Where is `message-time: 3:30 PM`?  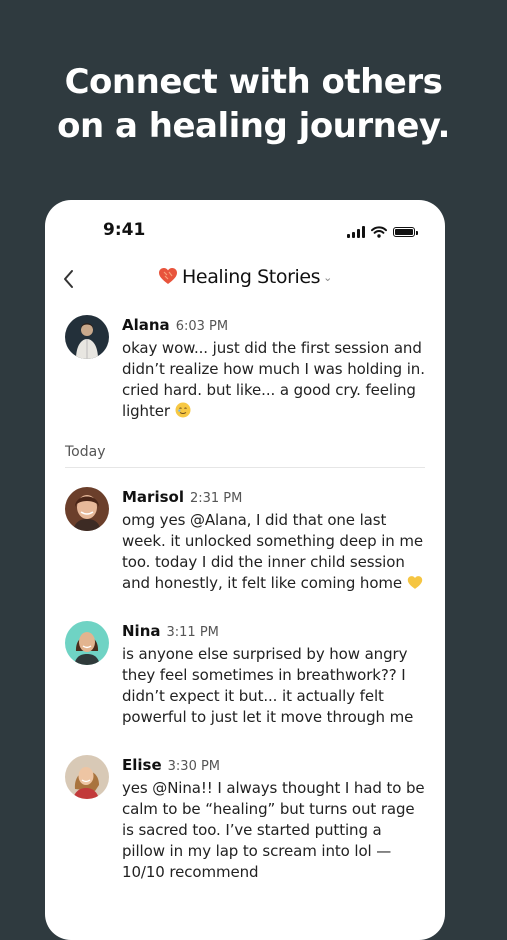
message-time: 3:30 PM is located at coordinates (194, 766).